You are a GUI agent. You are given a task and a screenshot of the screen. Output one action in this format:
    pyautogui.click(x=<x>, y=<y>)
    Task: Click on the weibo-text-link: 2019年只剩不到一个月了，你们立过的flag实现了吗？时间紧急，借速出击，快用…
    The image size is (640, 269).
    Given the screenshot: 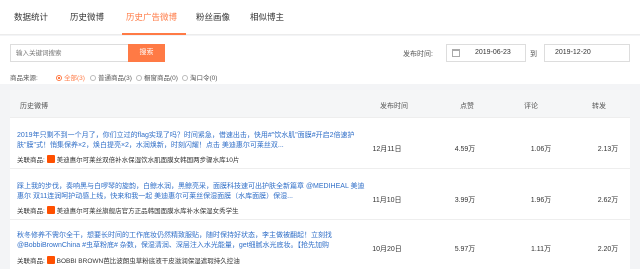 What is the action you would take?
    pyautogui.click(x=191, y=141)
    